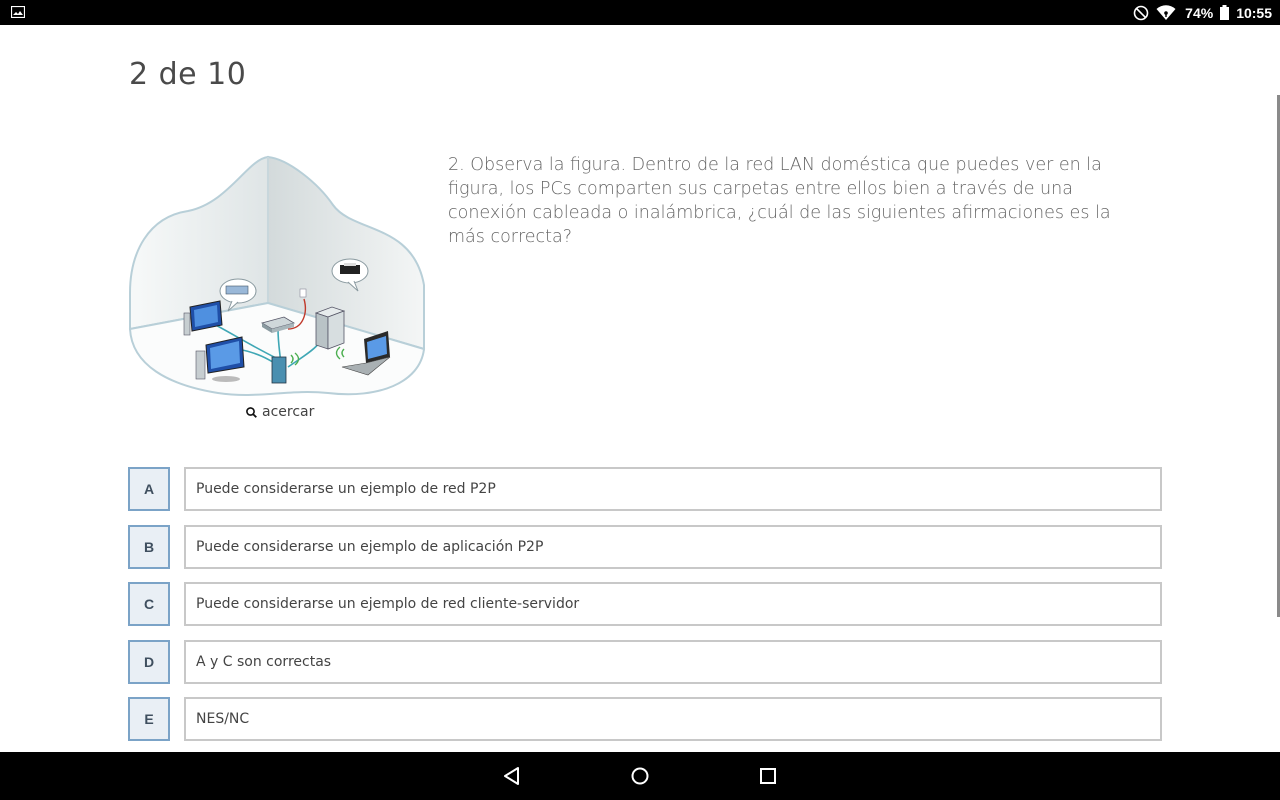  What do you see at coordinates (149, 719) in the screenshot?
I see `option-letter: E` at bounding box center [149, 719].